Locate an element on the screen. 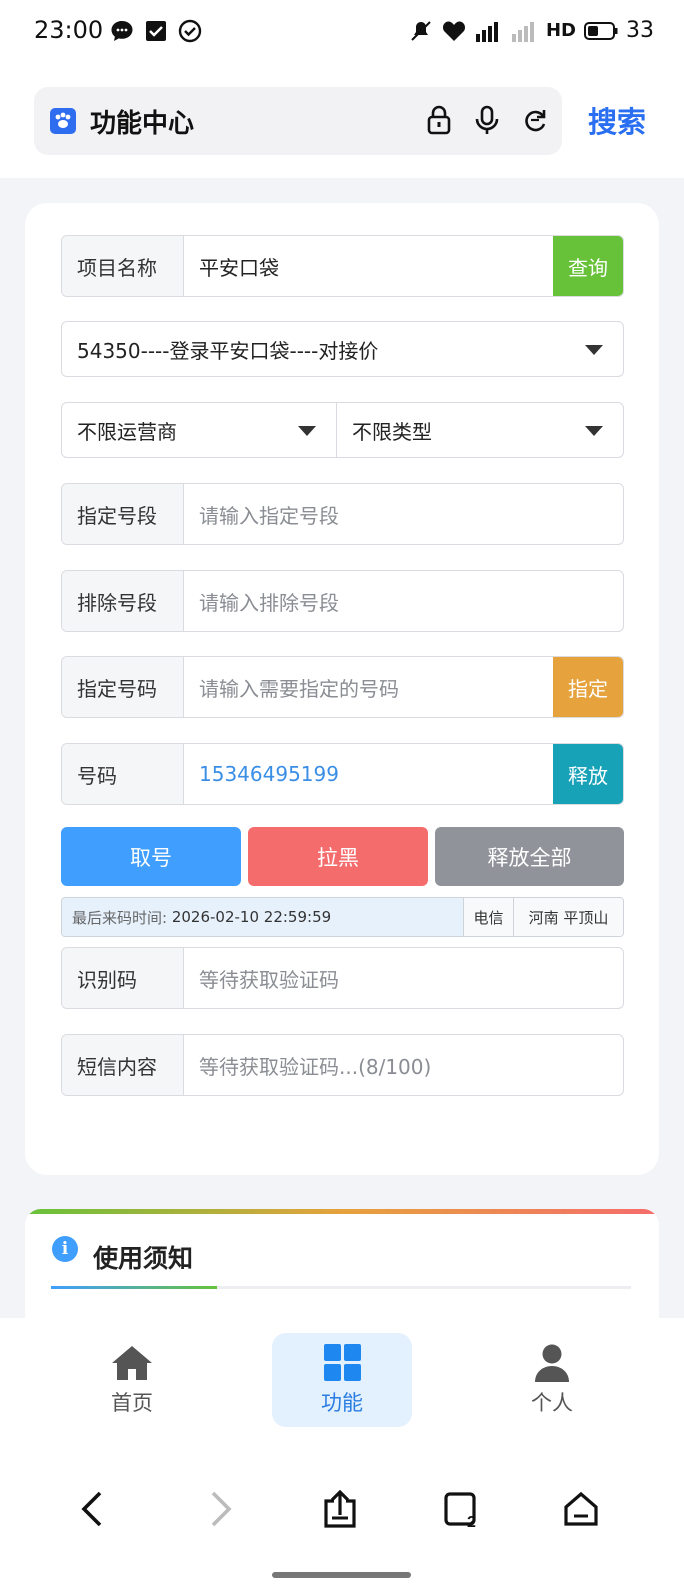 Image resolution: width=684 pixels, height=1596 pixels. back-icon is located at coordinates (94, 1509).